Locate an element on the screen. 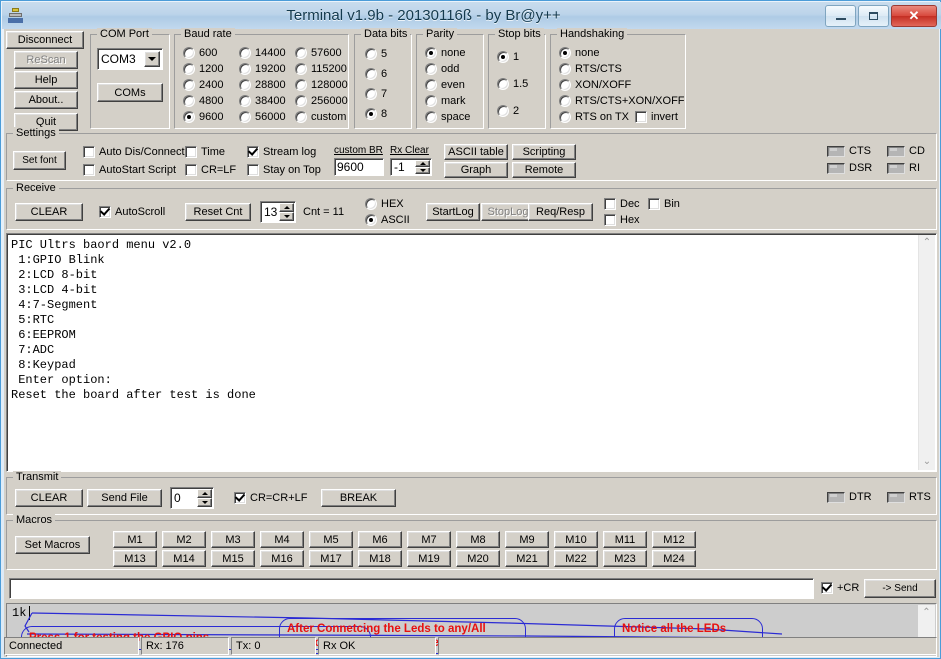 The image size is (941, 659). ascii-table-button: ASCII table is located at coordinates (476, 152).